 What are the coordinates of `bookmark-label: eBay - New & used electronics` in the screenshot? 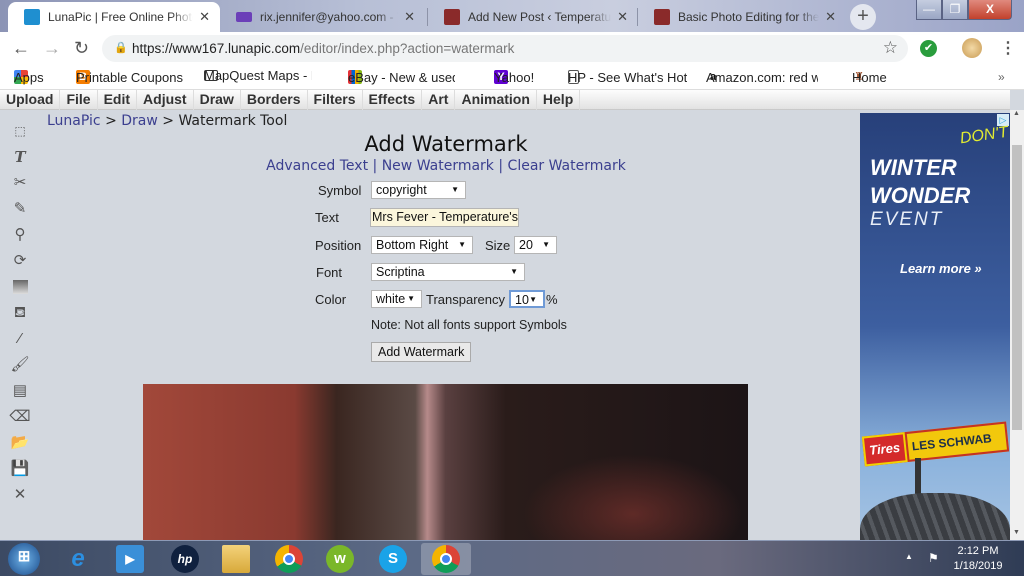 It's located at (401, 77).